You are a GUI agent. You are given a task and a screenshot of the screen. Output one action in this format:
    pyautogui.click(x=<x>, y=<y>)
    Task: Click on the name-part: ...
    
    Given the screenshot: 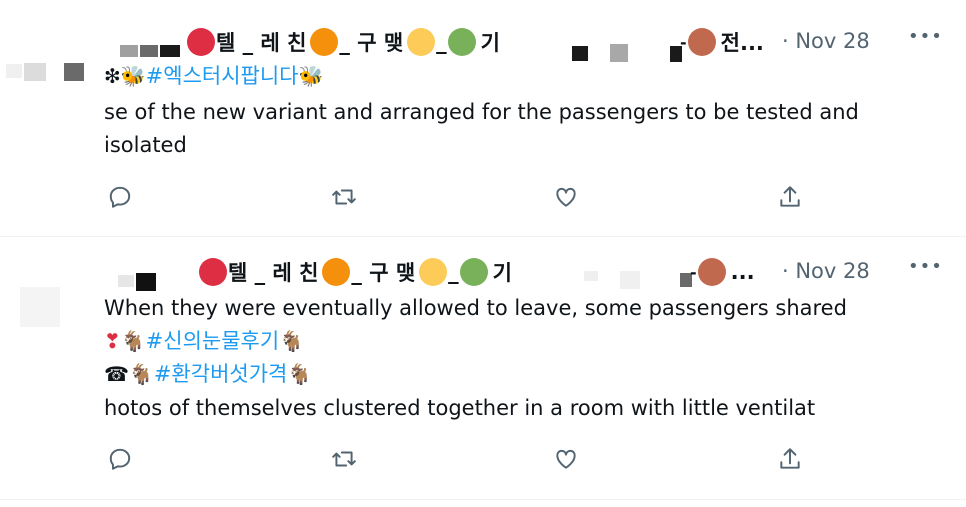 What is the action you would take?
    pyautogui.click(x=742, y=272)
    